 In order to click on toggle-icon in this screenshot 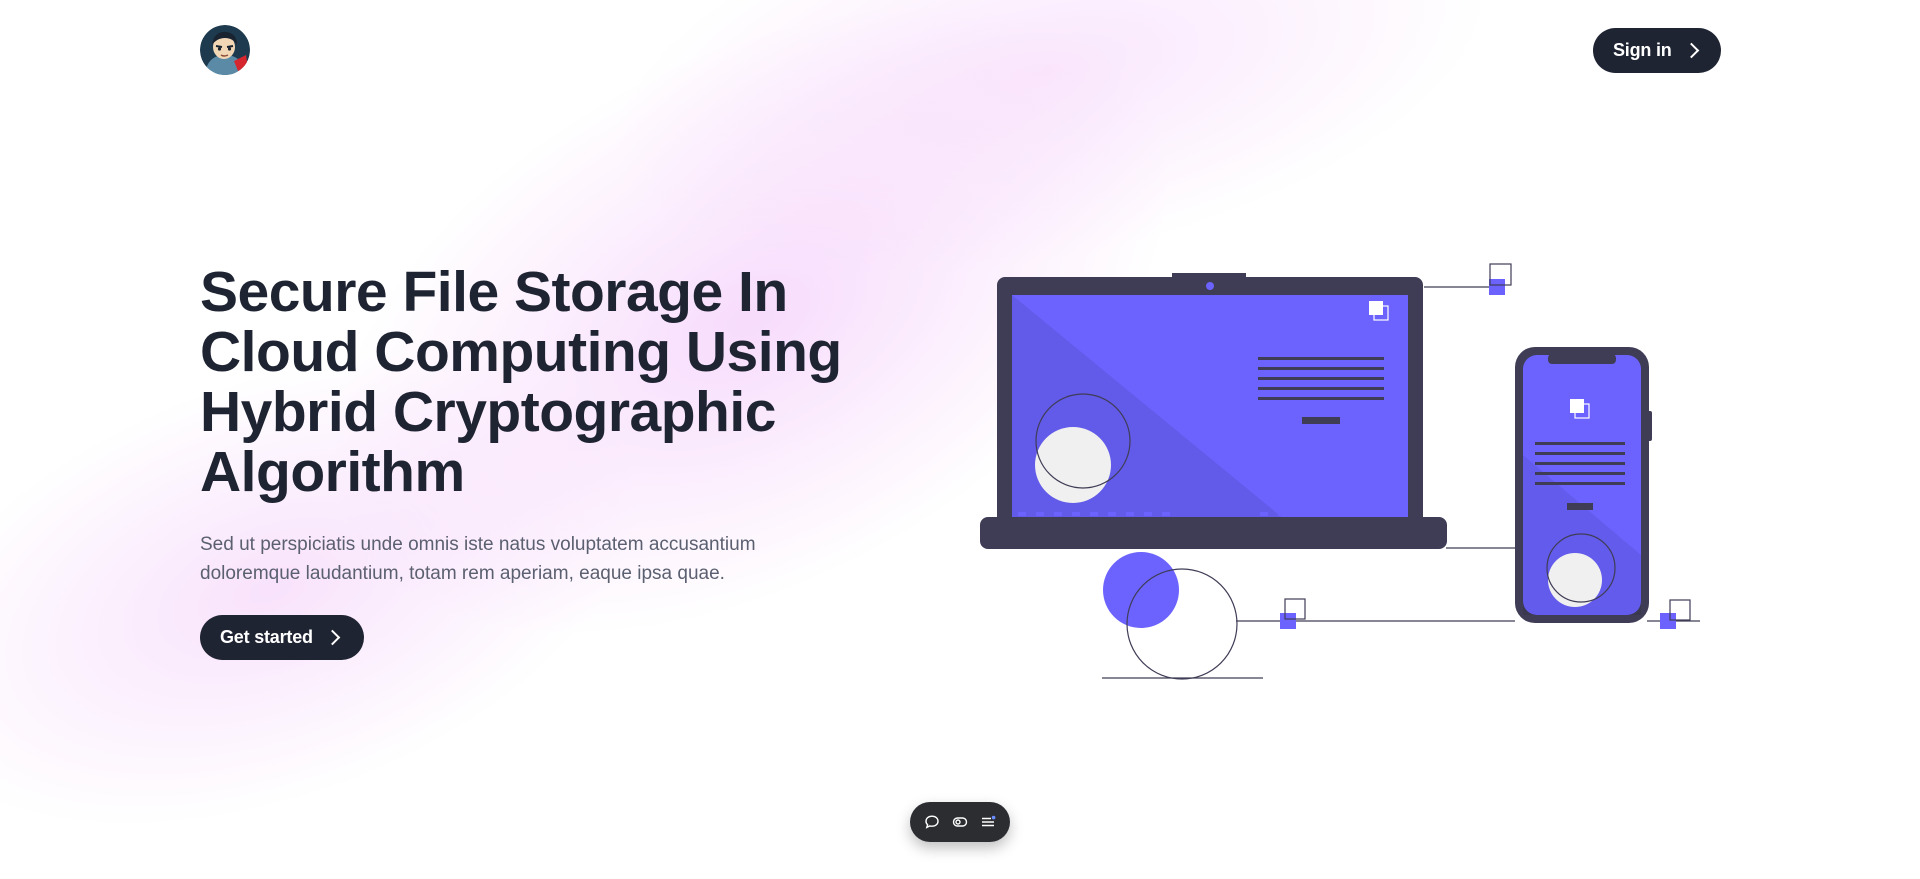, I will do `click(960, 822)`.